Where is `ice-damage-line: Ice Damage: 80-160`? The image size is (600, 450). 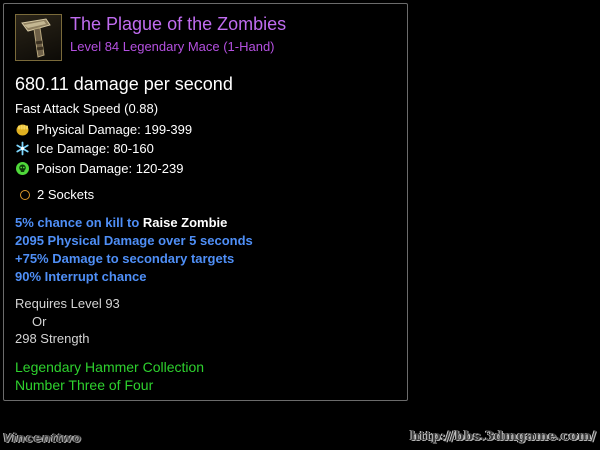 ice-damage-line: Ice Damage: 80-160 is located at coordinates (84, 148).